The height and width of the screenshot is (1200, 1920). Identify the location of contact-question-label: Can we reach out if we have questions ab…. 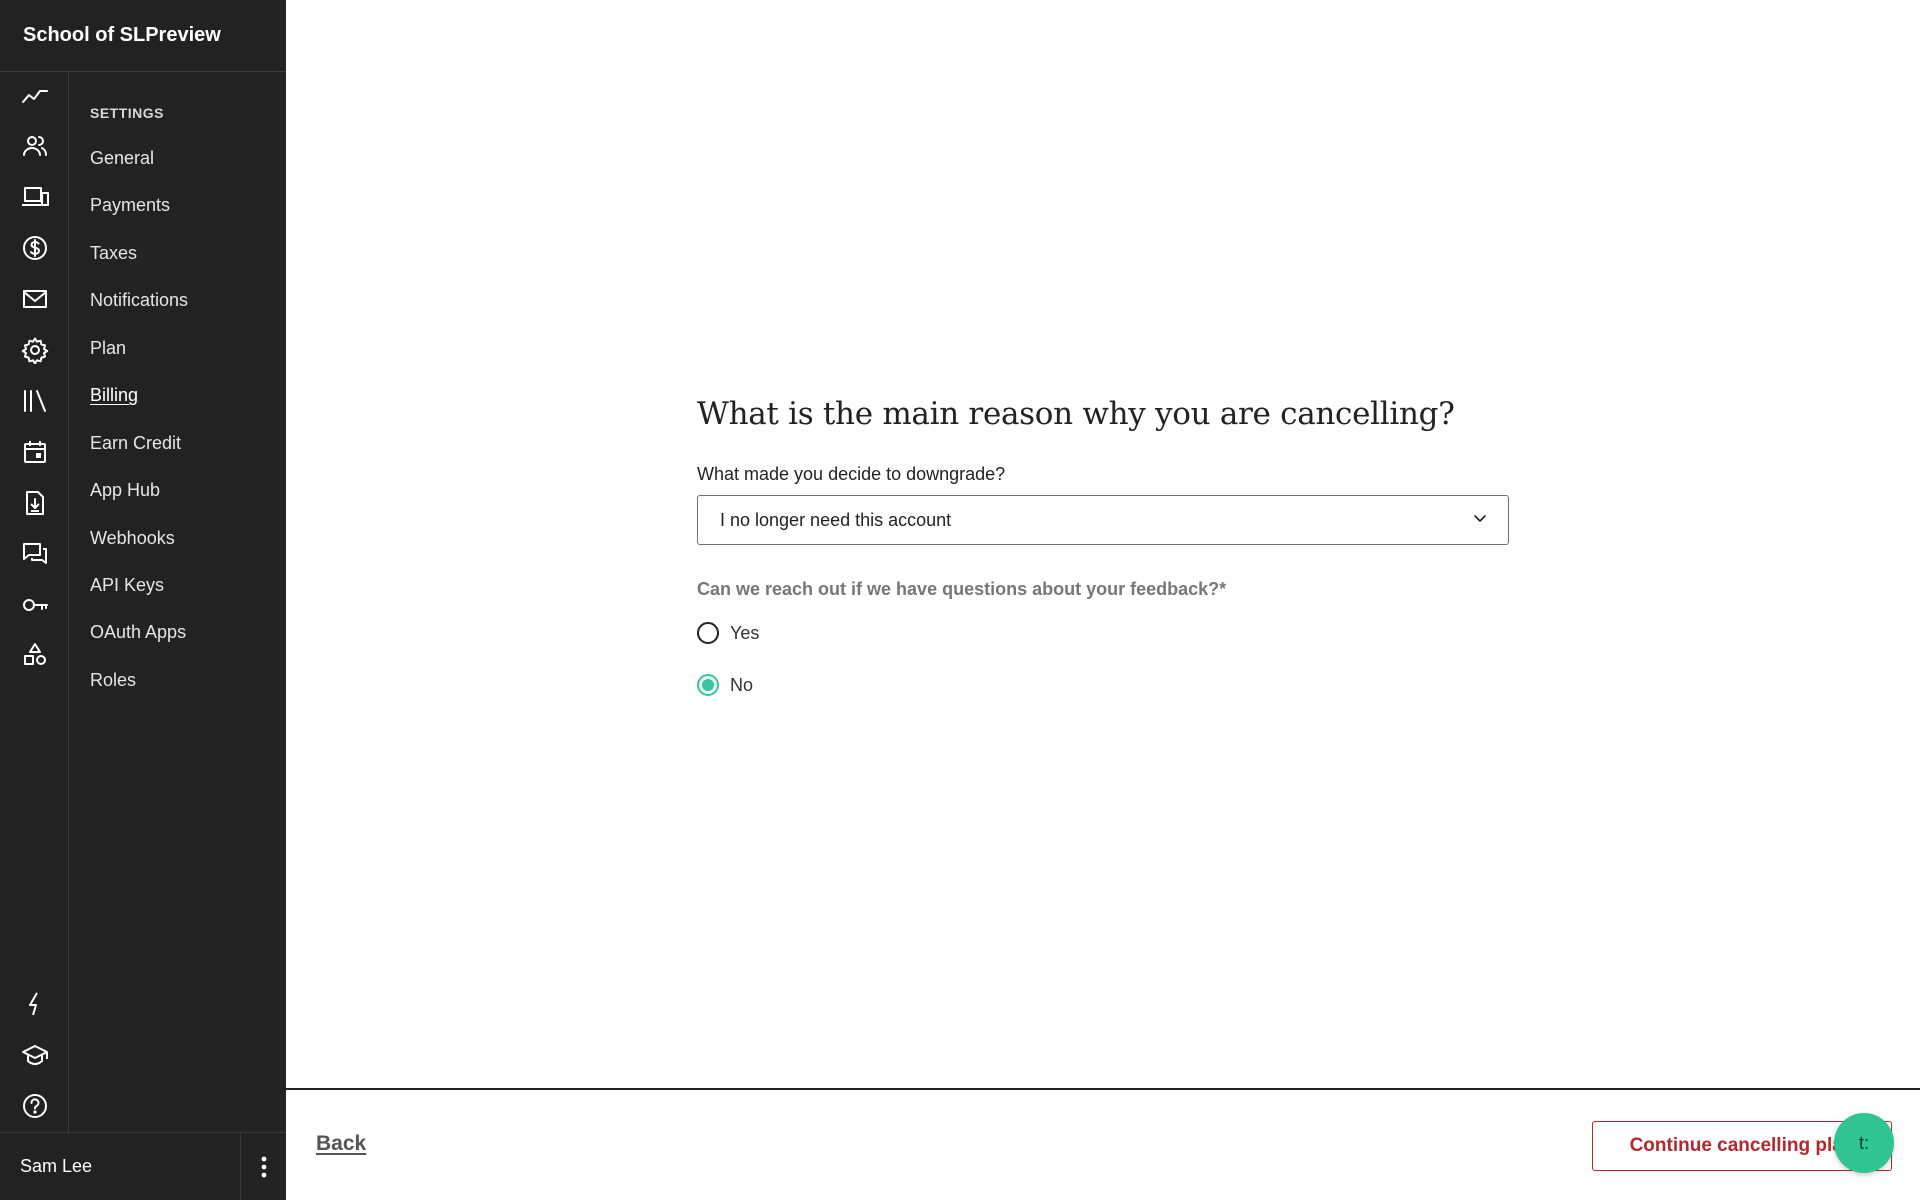
(962, 589).